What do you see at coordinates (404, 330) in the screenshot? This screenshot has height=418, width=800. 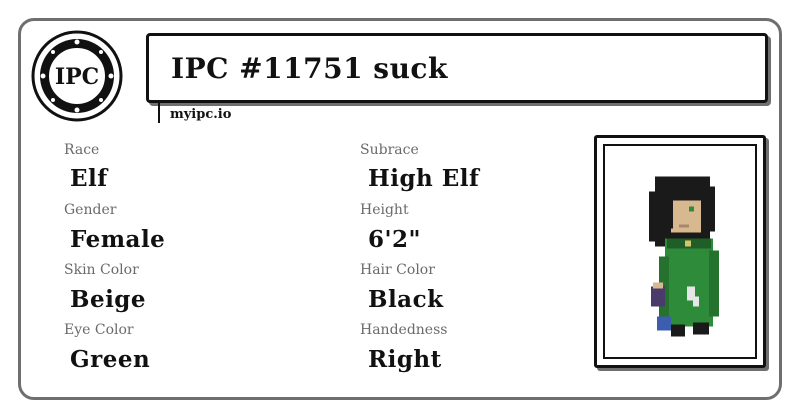 I see `handedness-label: Handedness` at bounding box center [404, 330].